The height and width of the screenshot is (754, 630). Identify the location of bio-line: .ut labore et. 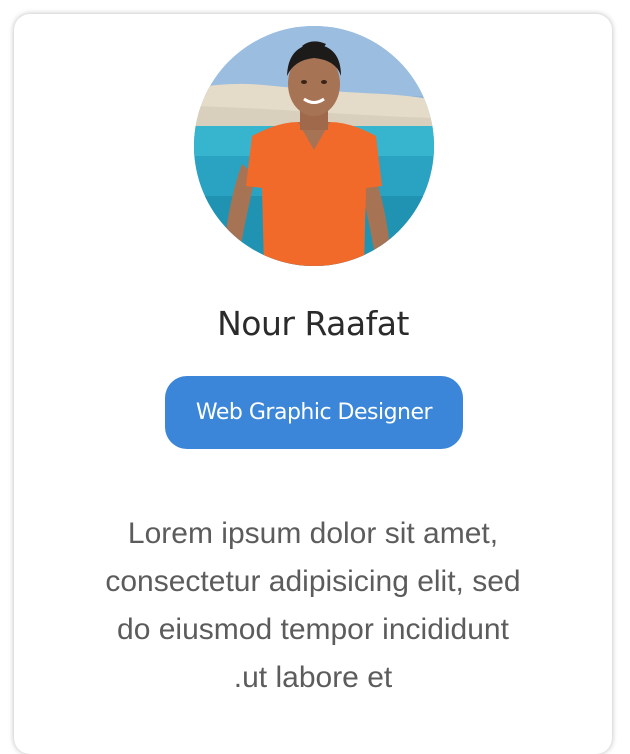
(313, 677).